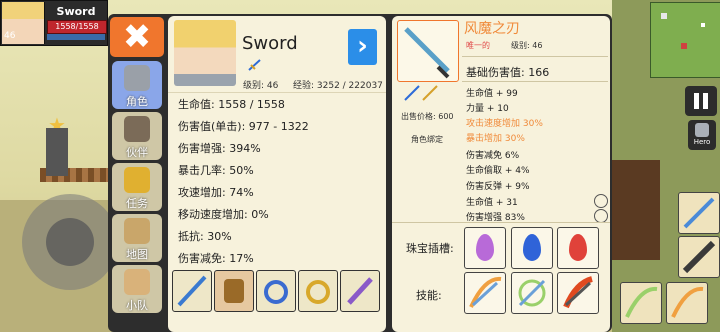 The width and height of the screenshot is (720, 332). I want to click on stat-hp: 生命值: 1558 / 1558, so click(231, 104).